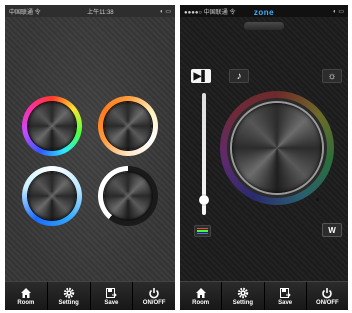 This screenshot has height=313, width=352. Describe the element at coordinates (332, 230) in the screenshot. I see `white-mode-button: W` at that location.